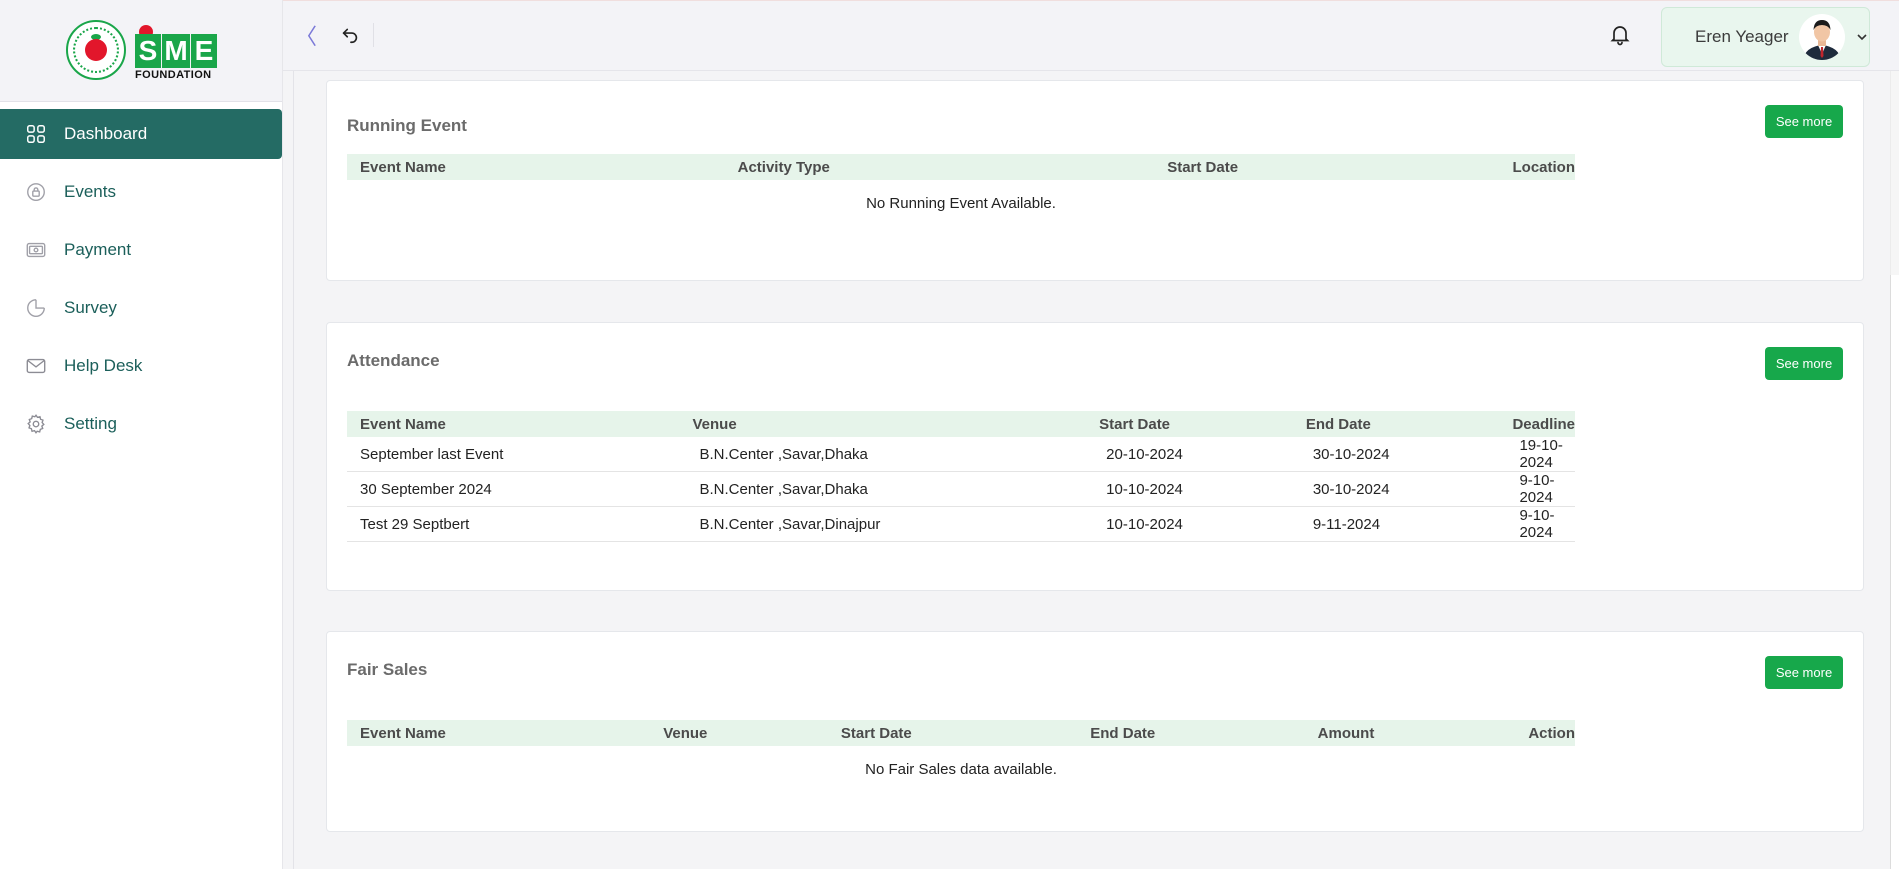 This screenshot has height=869, width=1899. Describe the element at coordinates (407, 125) in the screenshot. I see `running-event-title: Running Event` at that location.